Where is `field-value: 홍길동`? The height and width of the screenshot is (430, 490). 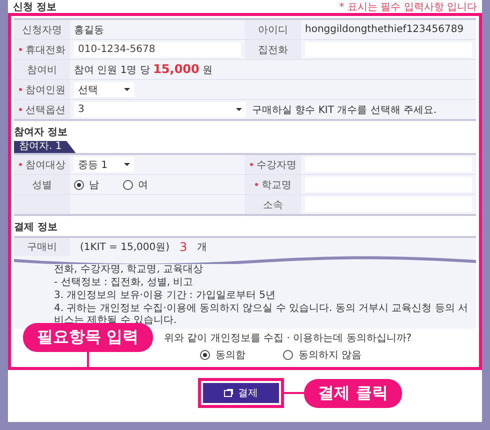
field-value: 홍길동 is located at coordinates (89, 30).